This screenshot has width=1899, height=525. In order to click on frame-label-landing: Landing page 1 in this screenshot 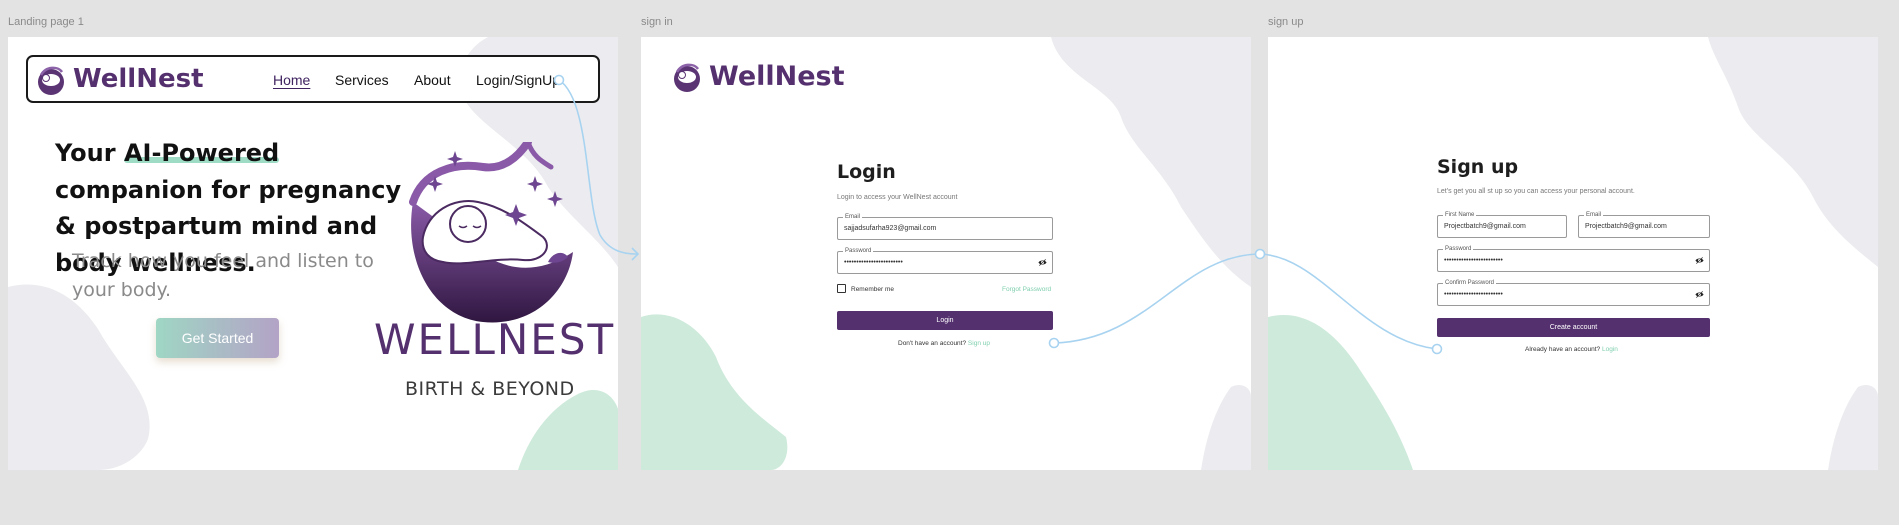, I will do `click(46, 22)`.